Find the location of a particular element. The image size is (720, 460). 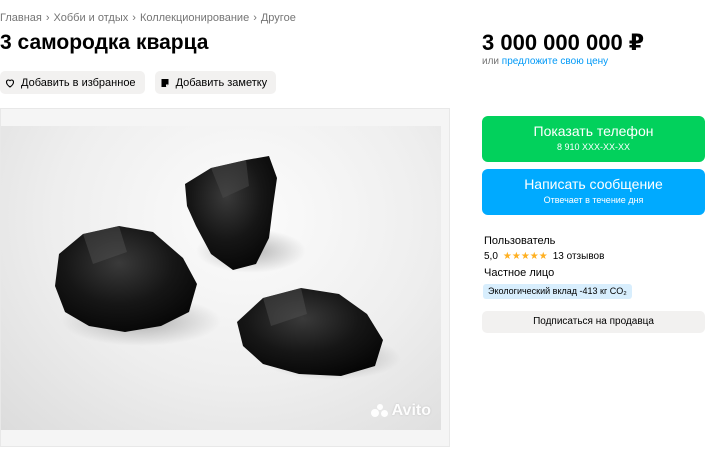

seller-name: Пользователь is located at coordinates (544, 241).